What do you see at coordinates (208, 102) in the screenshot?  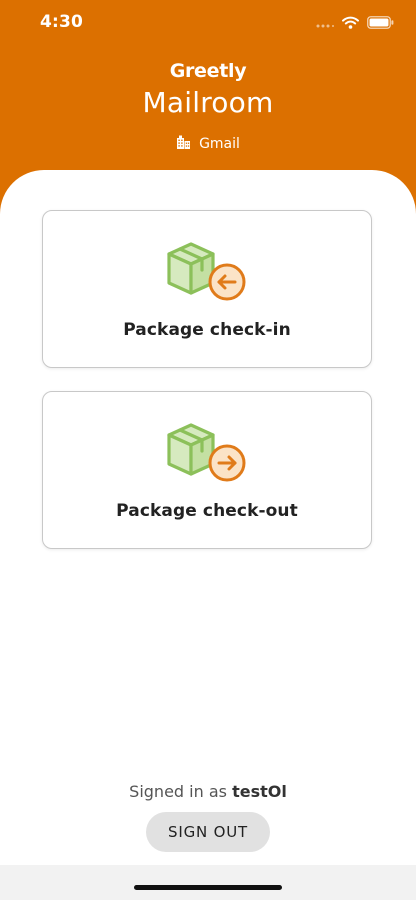 I see `page-title: Mailroom` at bounding box center [208, 102].